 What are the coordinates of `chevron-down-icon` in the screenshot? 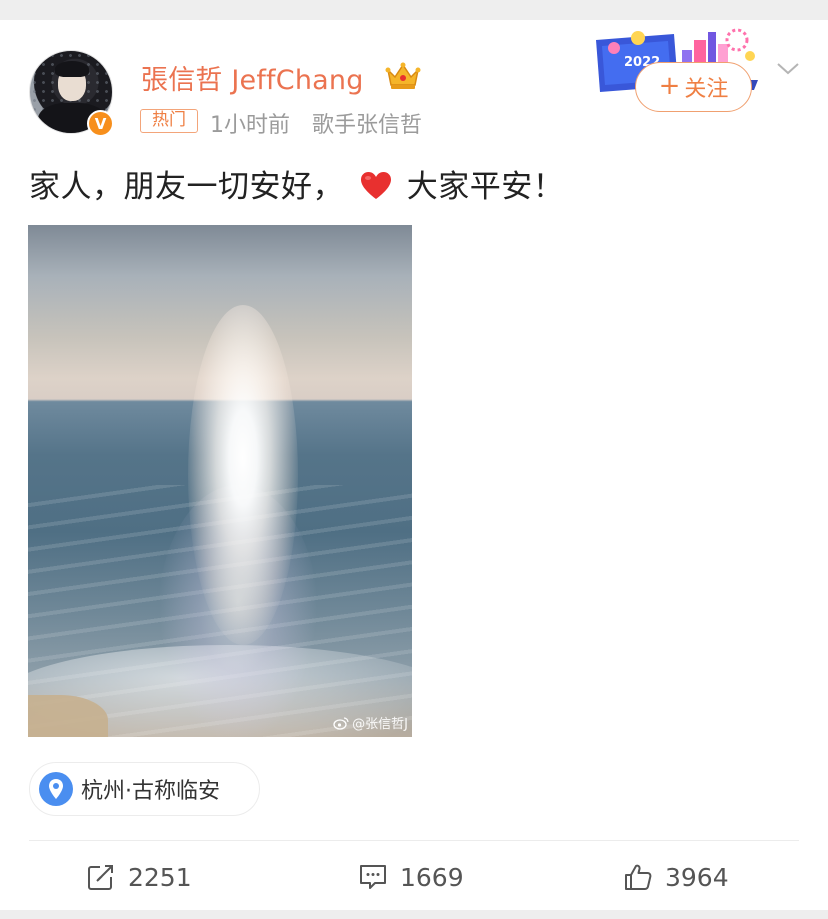 It's located at (788, 69).